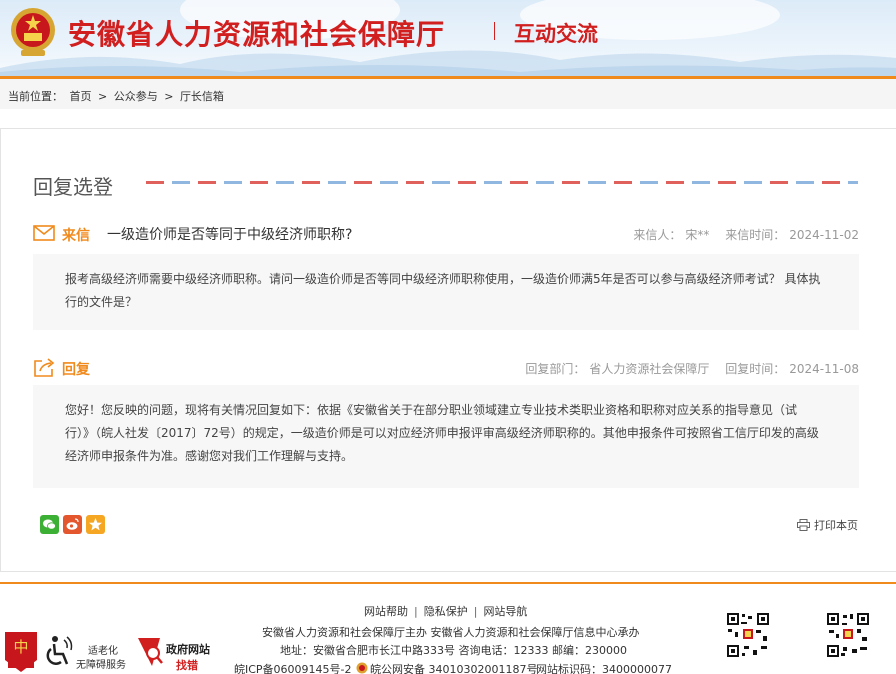 The image size is (896, 674). What do you see at coordinates (386, 611) in the screenshot?
I see `footer-link-help: 网站帮助` at bounding box center [386, 611].